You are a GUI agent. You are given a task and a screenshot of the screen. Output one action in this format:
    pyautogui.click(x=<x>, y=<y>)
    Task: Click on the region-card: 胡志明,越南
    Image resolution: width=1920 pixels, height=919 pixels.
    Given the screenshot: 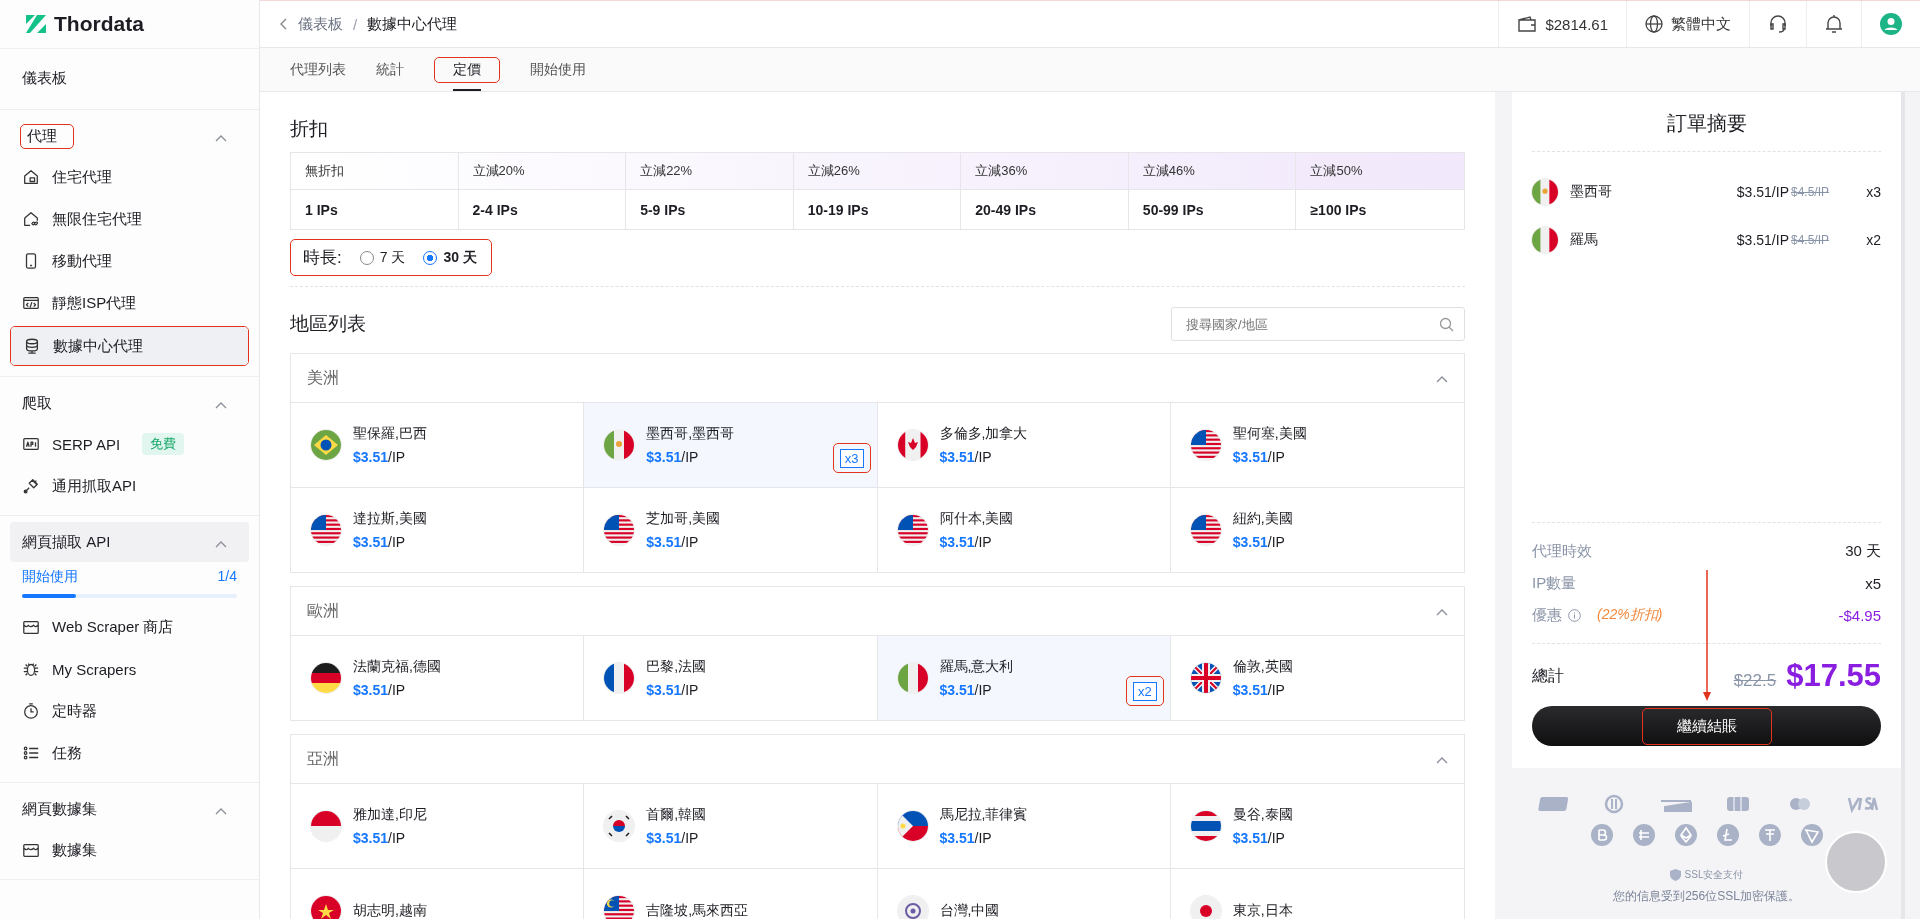 What is the action you would take?
    pyautogui.click(x=438, y=894)
    